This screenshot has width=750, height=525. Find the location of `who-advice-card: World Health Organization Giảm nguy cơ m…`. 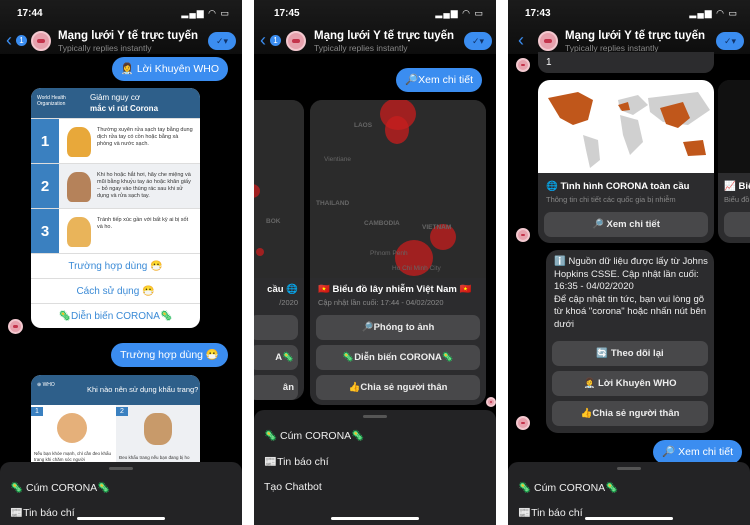

who-advice-card: World Health Organization Giảm nguy cơ m… is located at coordinates (115, 208).